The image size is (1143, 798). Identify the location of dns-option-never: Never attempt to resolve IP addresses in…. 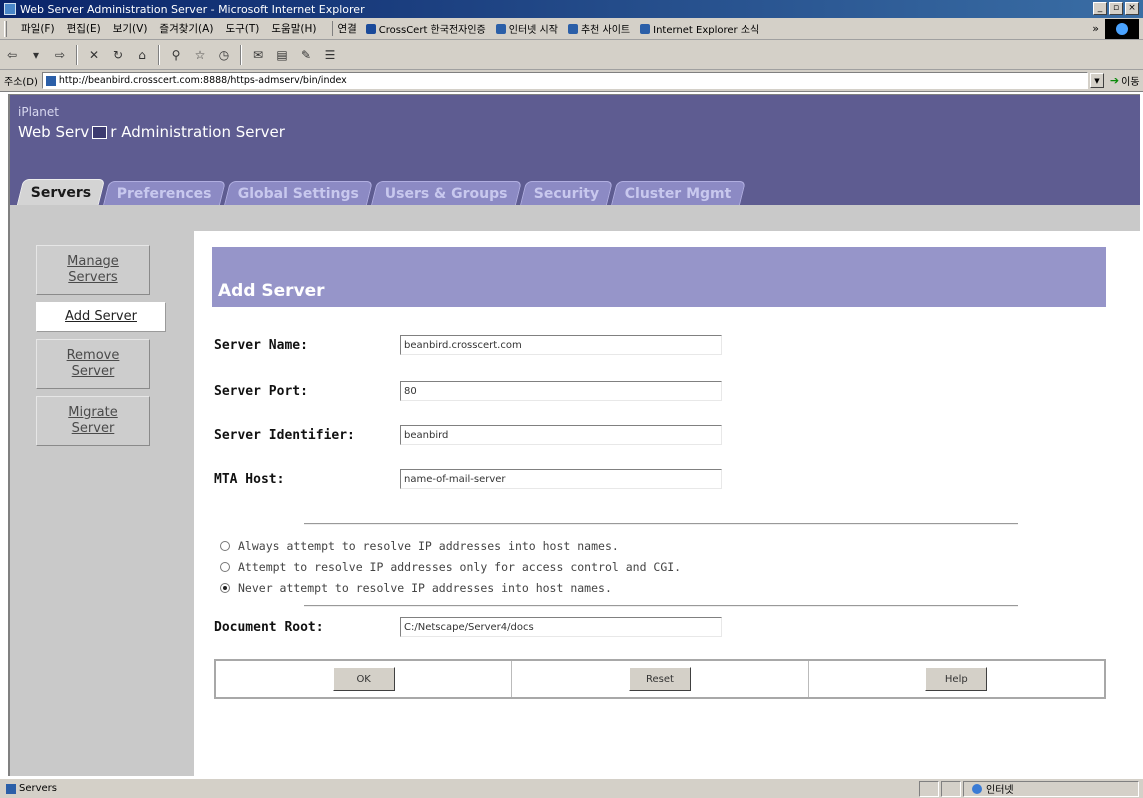
(416, 588).